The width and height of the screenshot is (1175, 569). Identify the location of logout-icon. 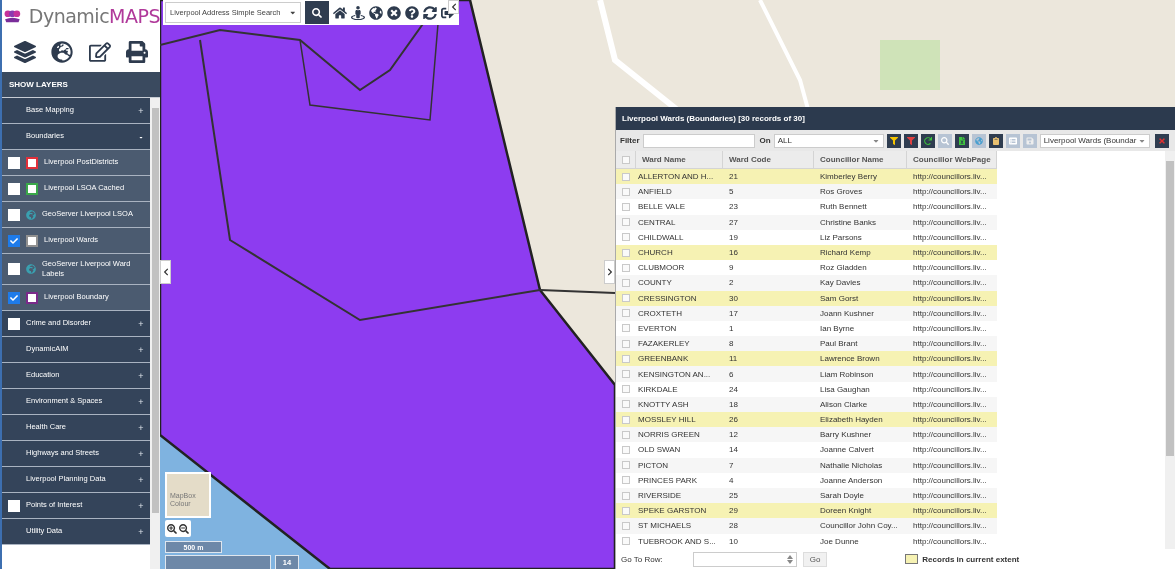
(448, 12).